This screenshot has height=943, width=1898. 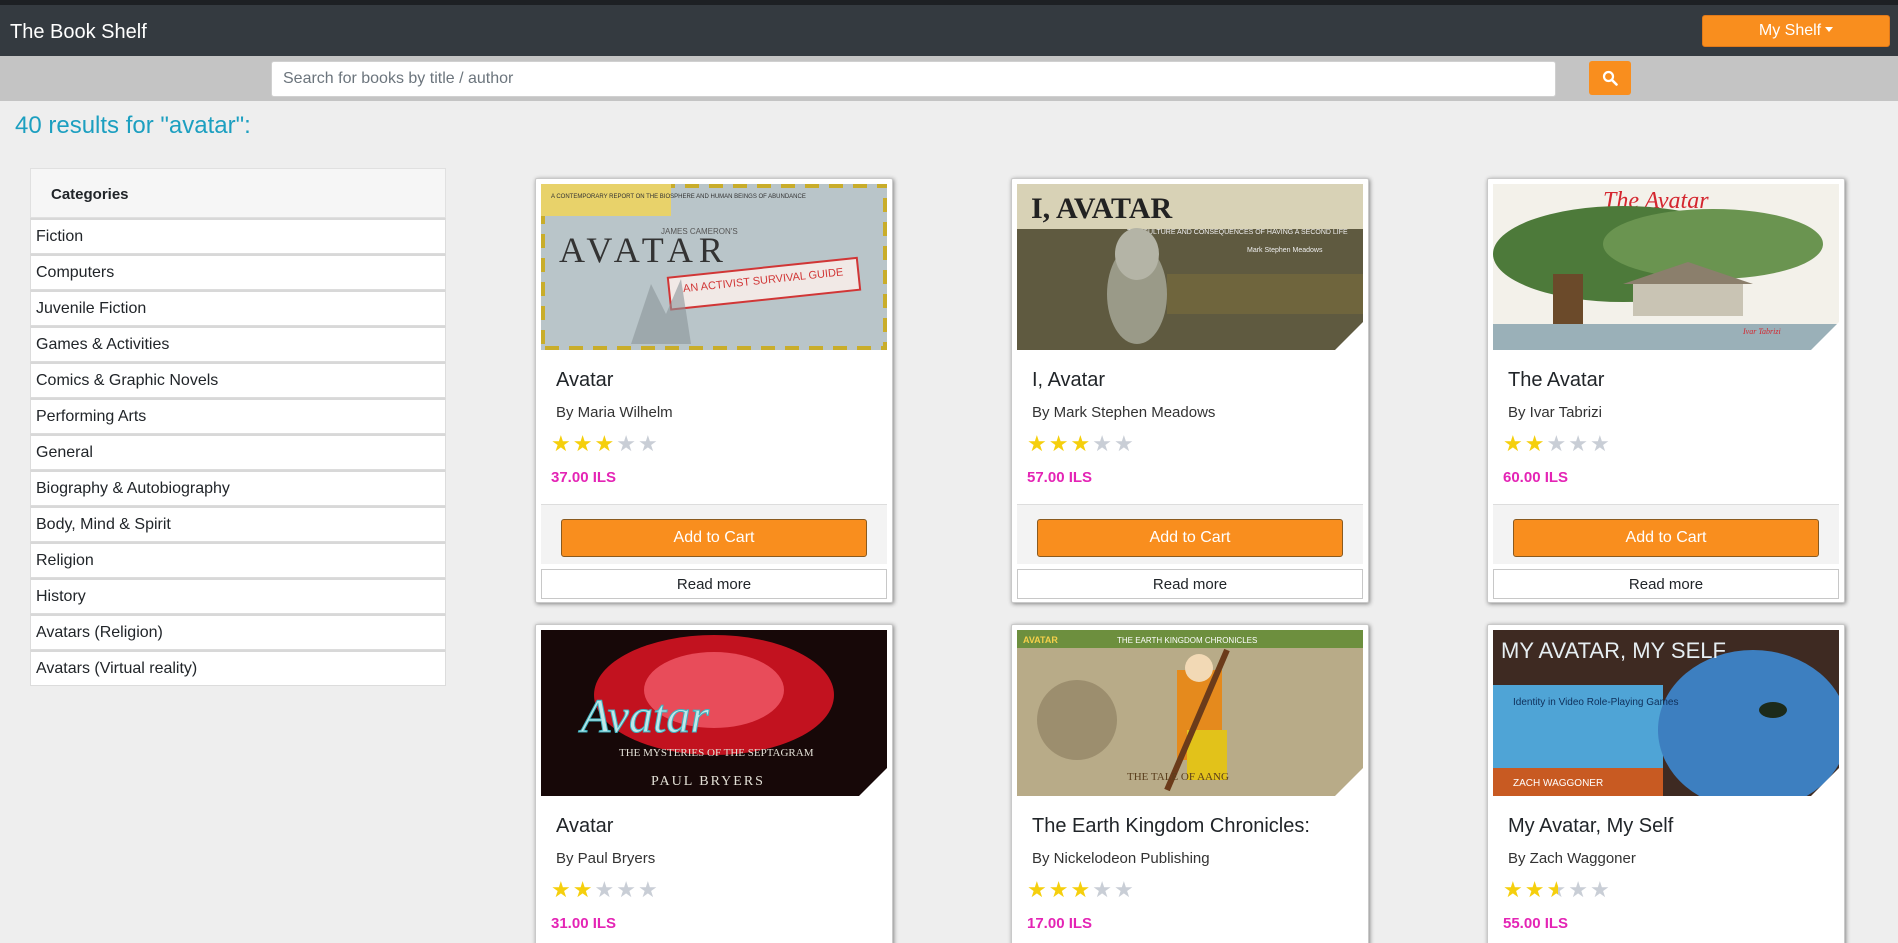 What do you see at coordinates (238, 416) in the screenshot?
I see `category-item: Performing Arts` at bounding box center [238, 416].